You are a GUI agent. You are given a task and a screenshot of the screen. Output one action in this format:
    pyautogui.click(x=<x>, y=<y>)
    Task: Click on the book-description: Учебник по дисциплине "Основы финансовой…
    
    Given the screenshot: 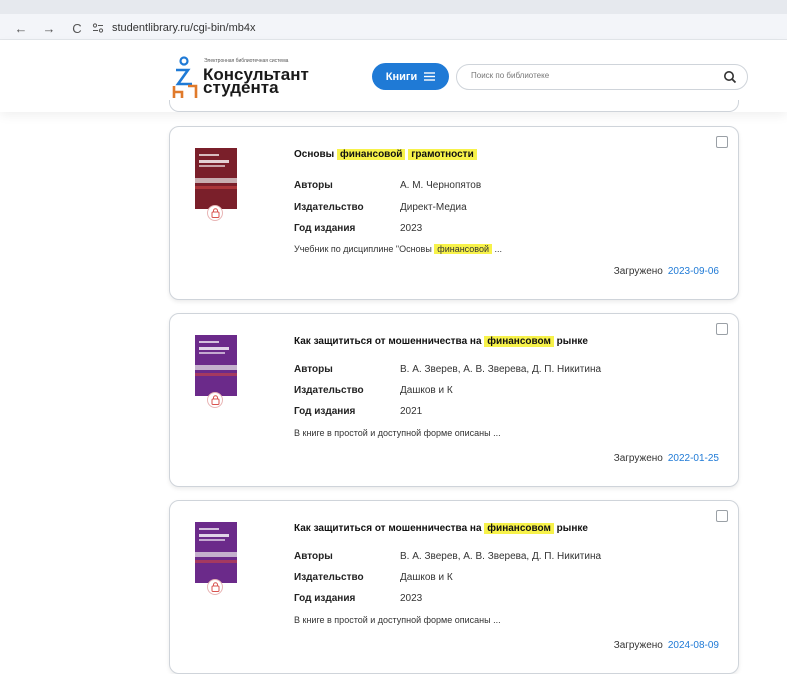 What is the action you would take?
    pyautogui.click(x=398, y=249)
    